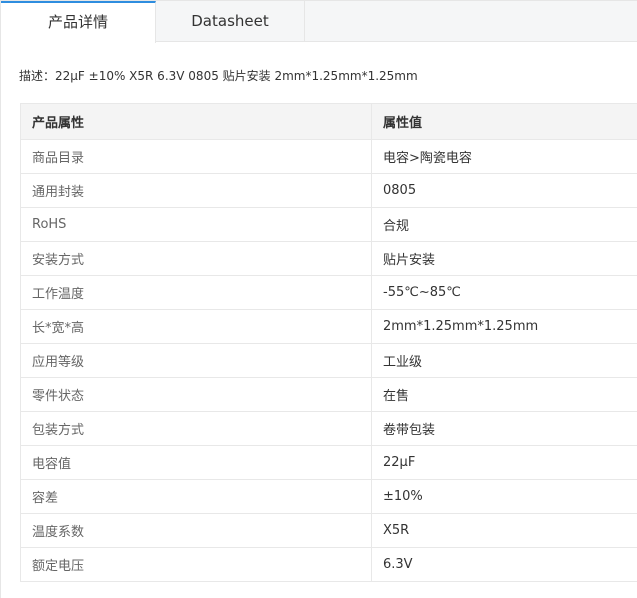 The width and height of the screenshot is (637, 598). I want to click on attribute-name: 应用等级, so click(196, 360).